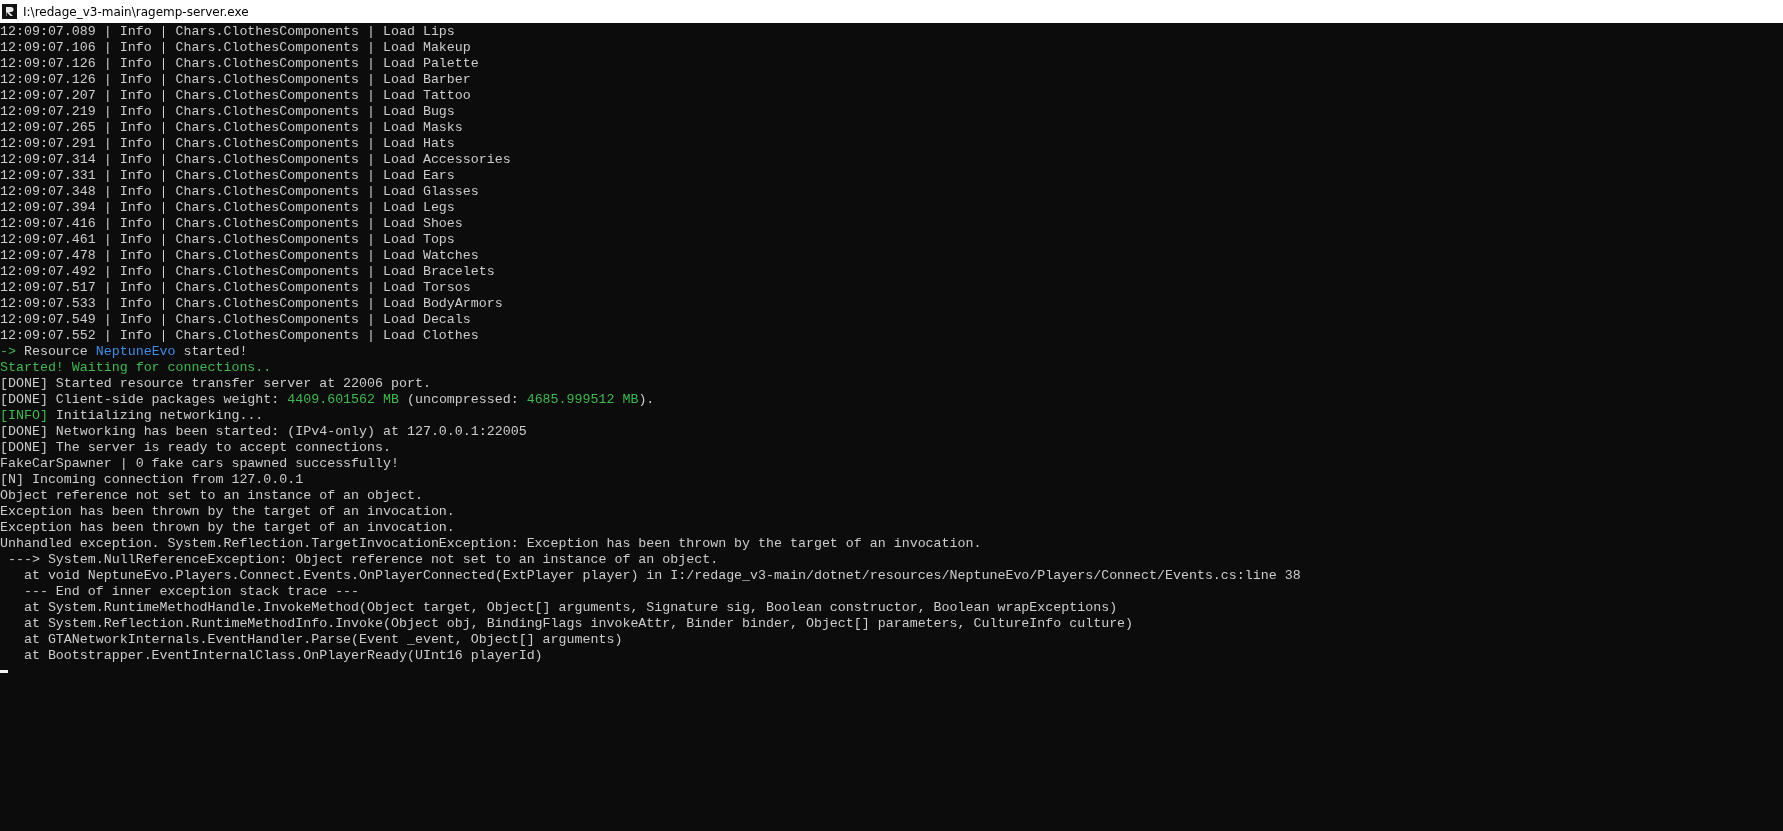 The height and width of the screenshot is (831, 1783). What do you see at coordinates (282, 656) in the screenshot?
I see `console-line: at Bootstrapper.EventInternalClass.OnPlayerReady(UInt16 playerId)` at bounding box center [282, 656].